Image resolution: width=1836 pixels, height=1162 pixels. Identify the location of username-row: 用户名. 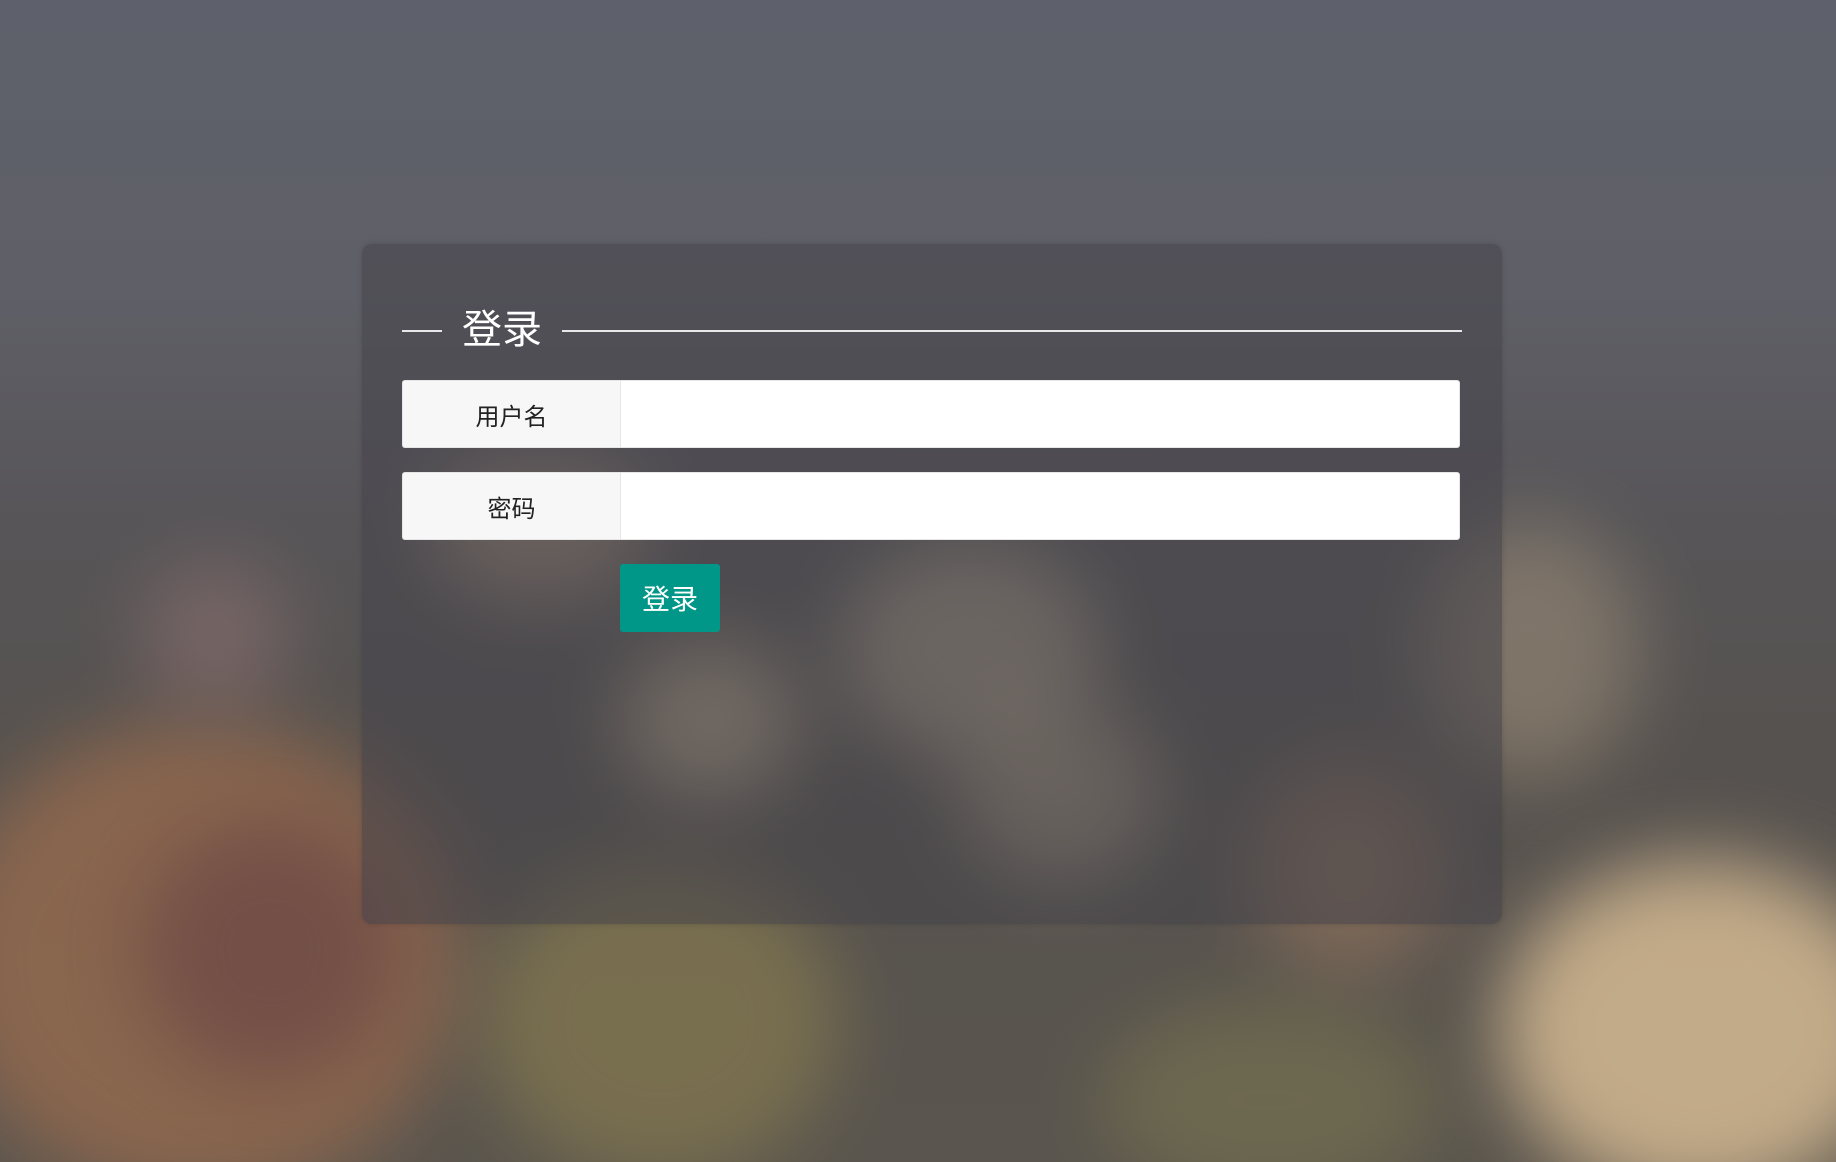
(931, 414).